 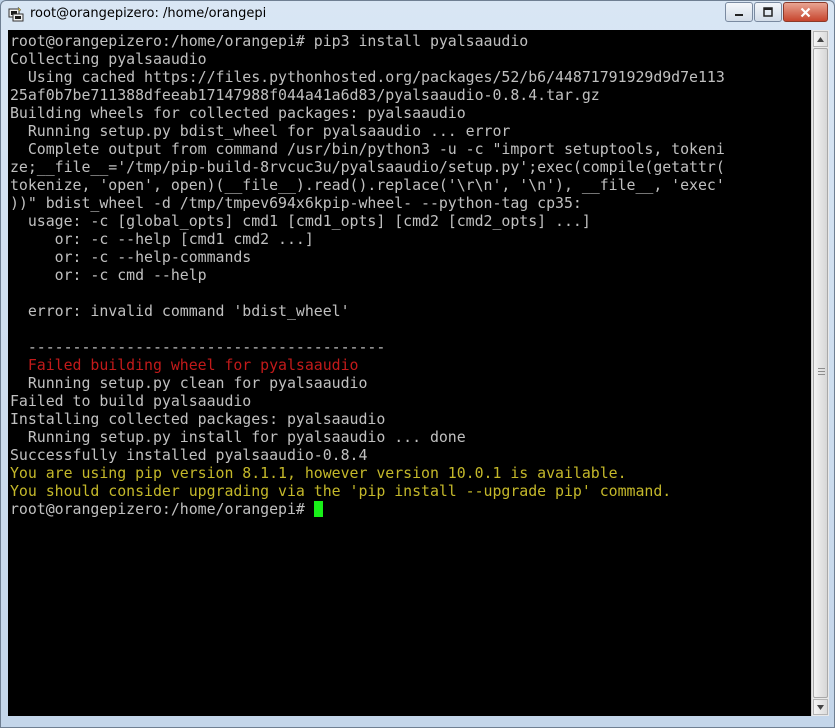 What do you see at coordinates (162, 509) in the screenshot?
I see `terminal-line-text: root@orangepizero:/home/orangepi#` at bounding box center [162, 509].